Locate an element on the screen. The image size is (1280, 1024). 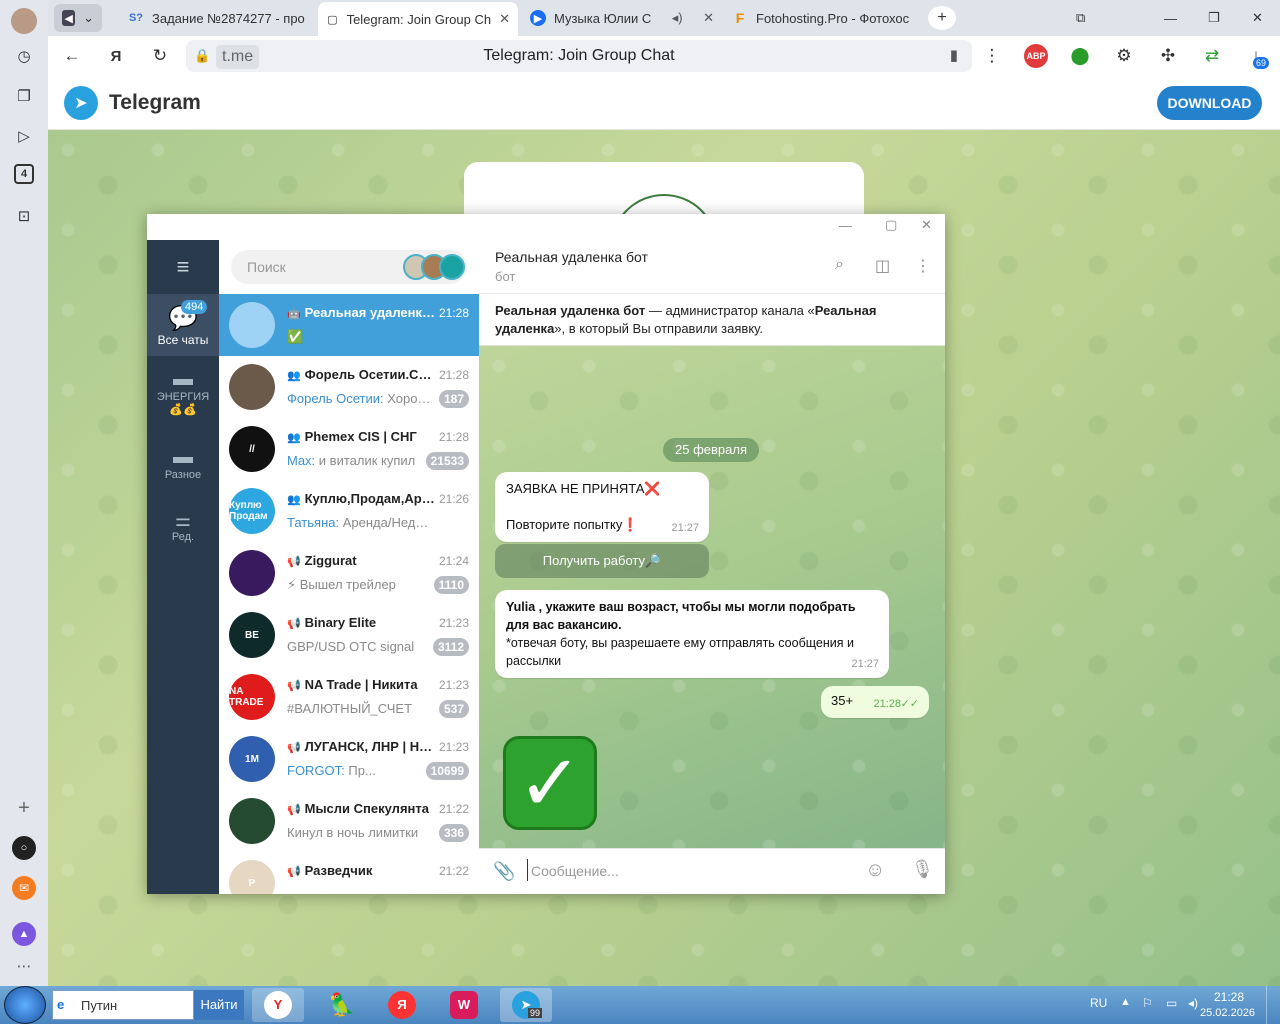
abp-text: ABP is located at coordinates (1036, 56).